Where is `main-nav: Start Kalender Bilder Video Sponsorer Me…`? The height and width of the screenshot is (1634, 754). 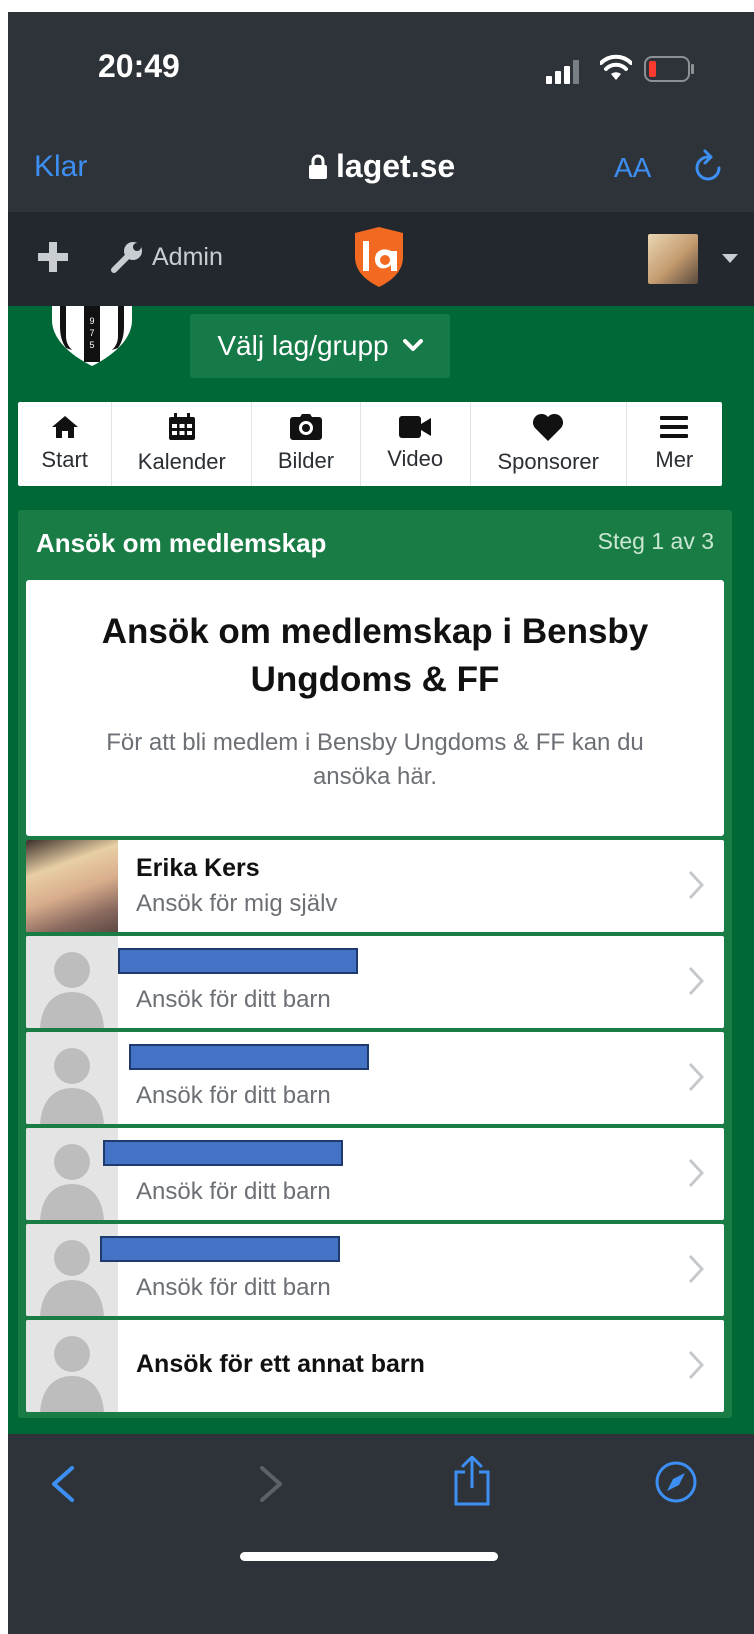 main-nav: Start Kalender Bilder Video Sponsorer Me… is located at coordinates (370, 444).